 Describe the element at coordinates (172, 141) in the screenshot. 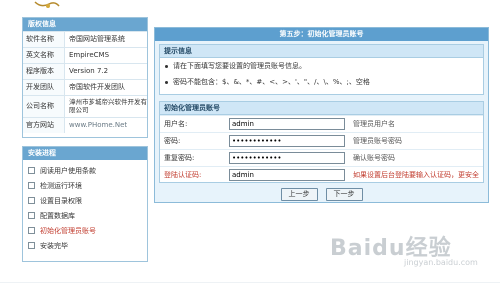

I see `password-label: 密码:` at that location.